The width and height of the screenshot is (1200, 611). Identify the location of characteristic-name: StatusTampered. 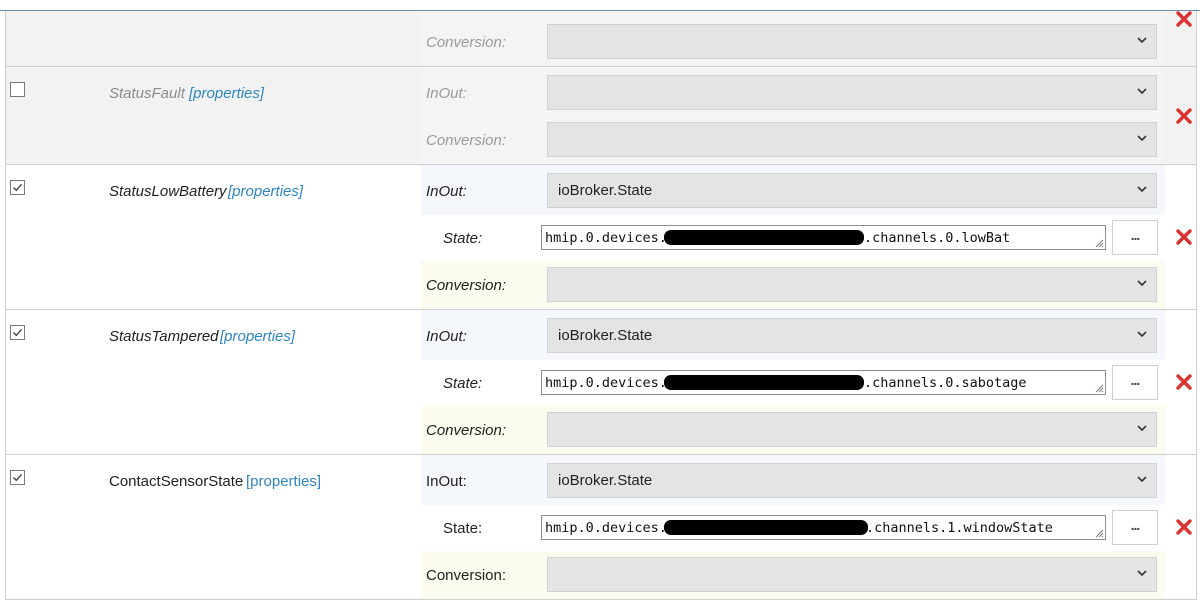
(164, 336).